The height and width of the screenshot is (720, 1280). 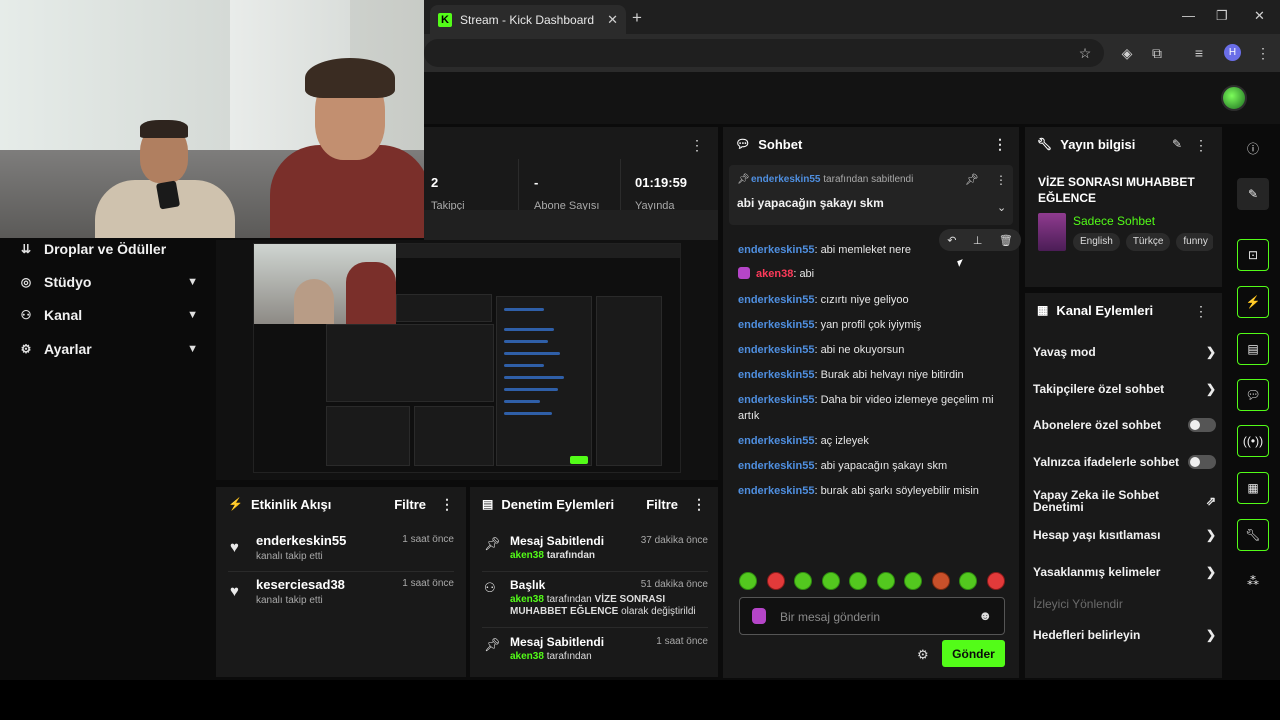 I want to click on extensions-icon: ⧉, so click(x=1157, y=53).